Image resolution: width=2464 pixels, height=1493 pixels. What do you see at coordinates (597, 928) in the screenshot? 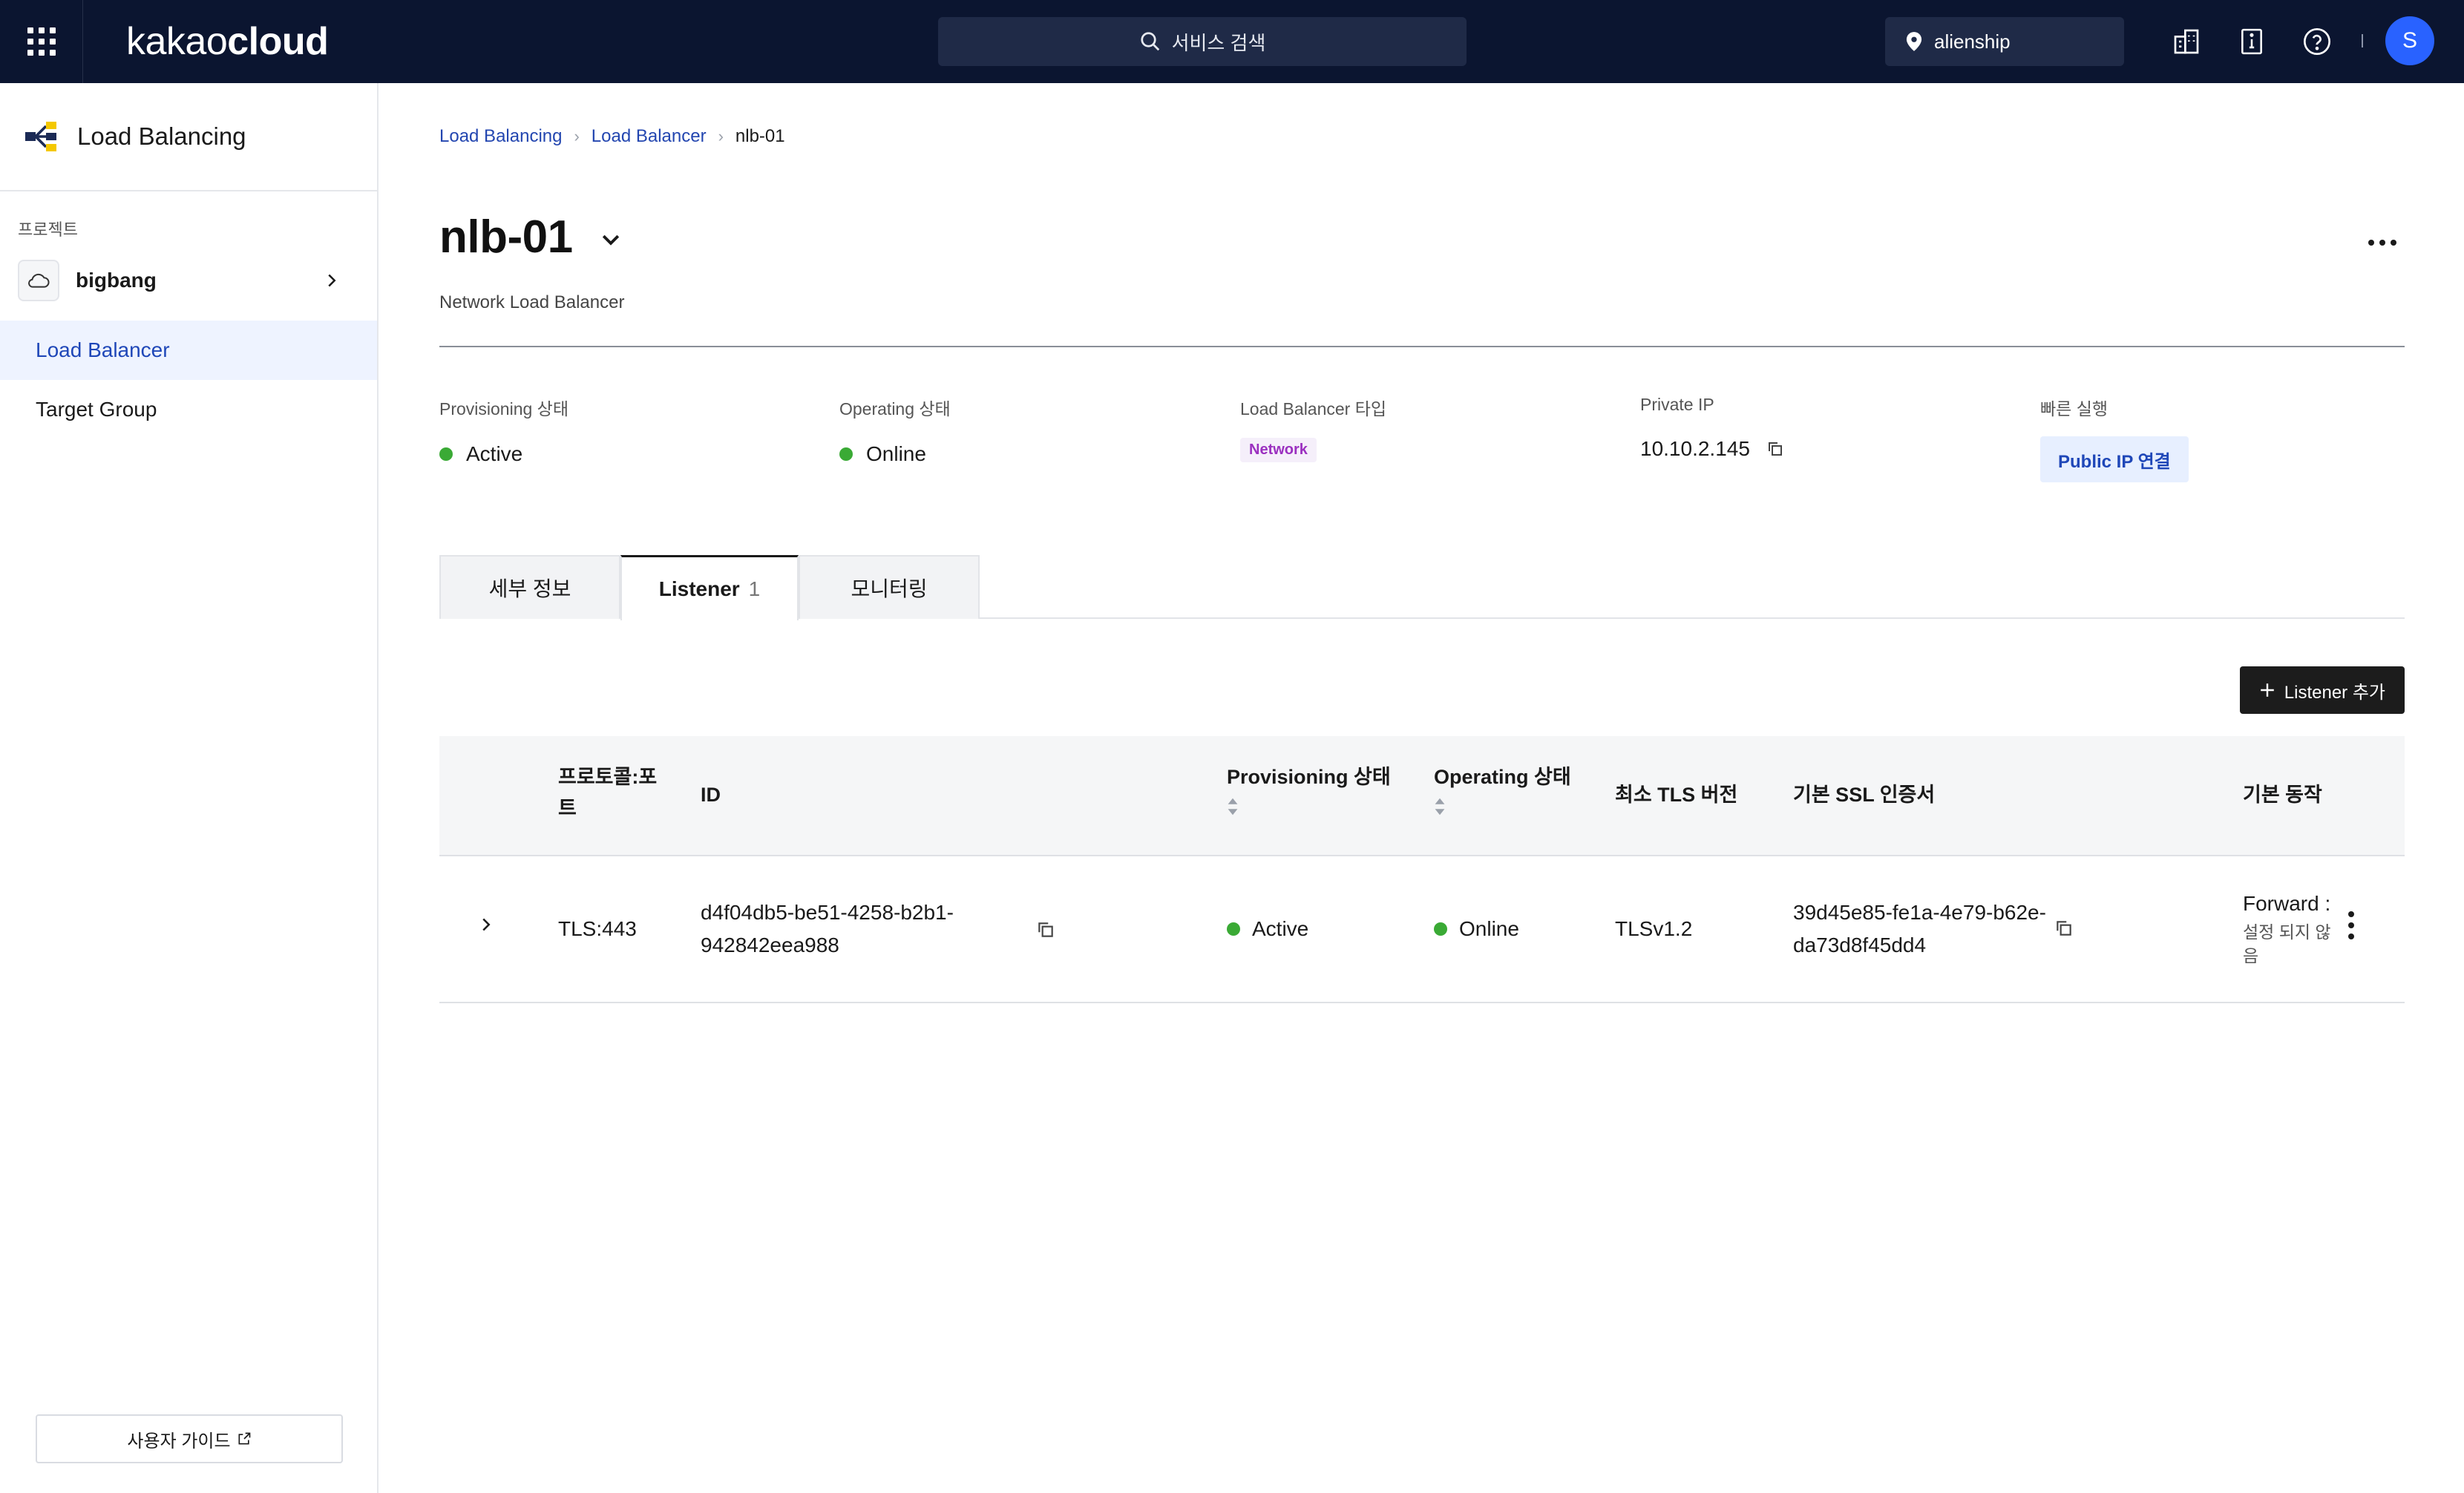
I see `cell-protocol: TLS:443` at bounding box center [597, 928].